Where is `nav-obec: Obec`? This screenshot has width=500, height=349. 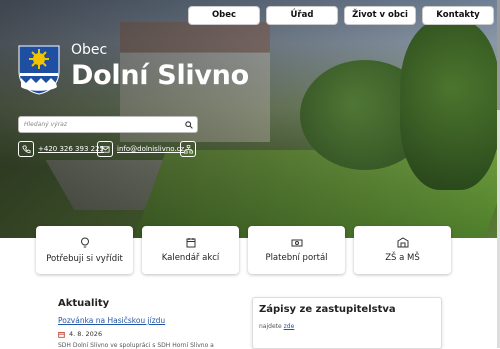 nav-obec: Obec is located at coordinates (224, 15).